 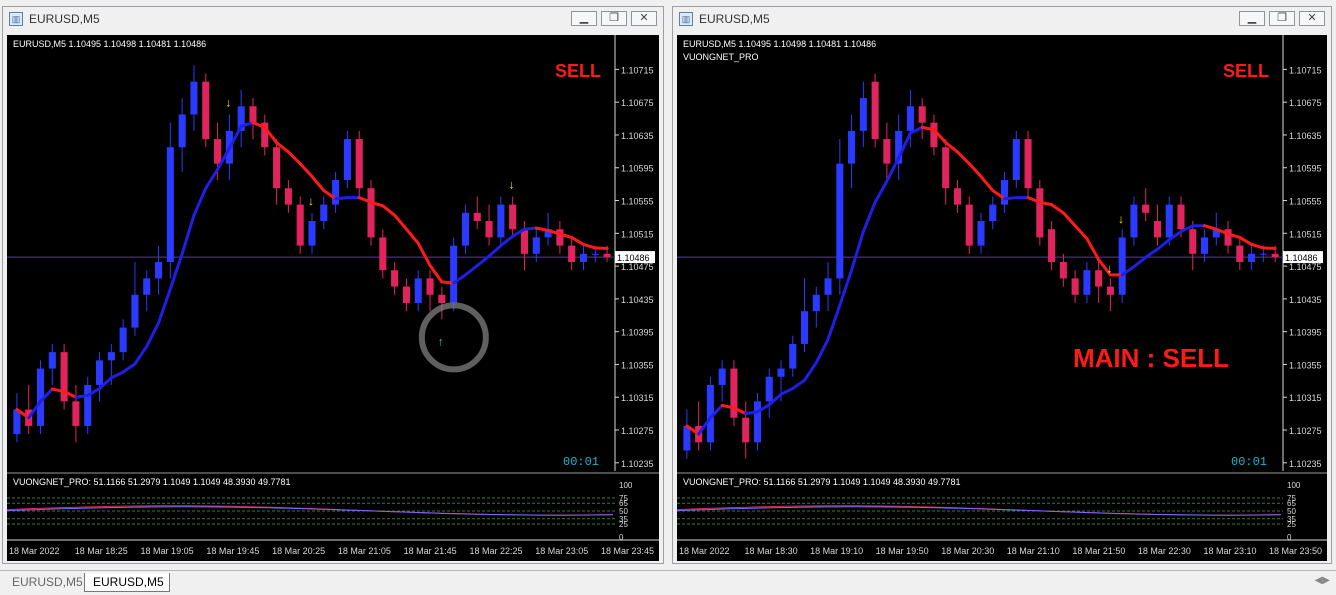 I want to click on time-tick-label: 18 Mar 22:25, so click(x=495, y=551).